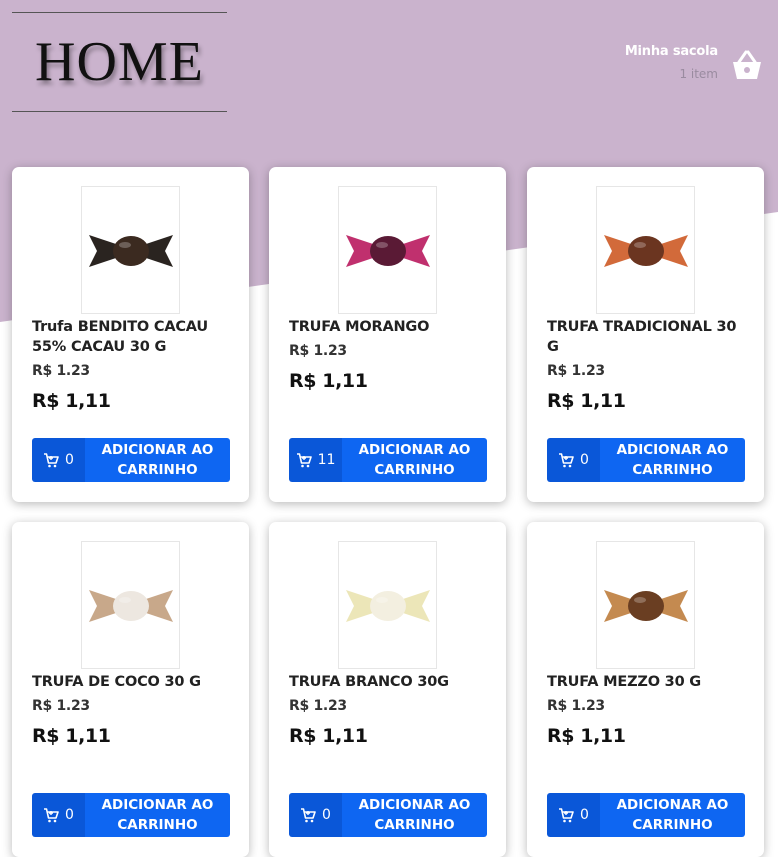  What do you see at coordinates (698, 74) in the screenshot?
I see `bag-count: 1 item` at bounding box center [698, 74].